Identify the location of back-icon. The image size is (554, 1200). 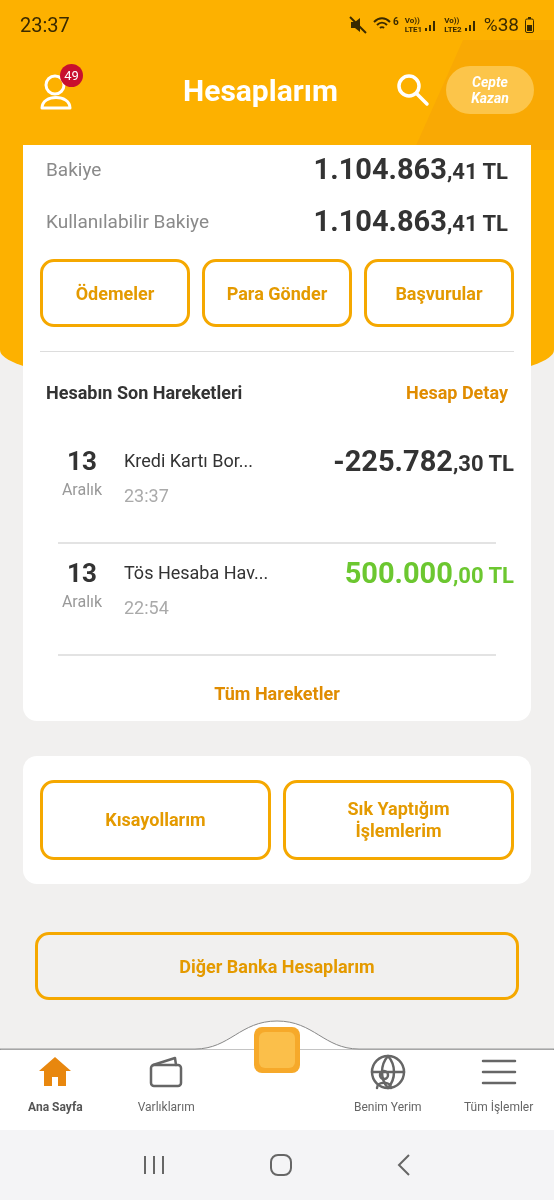
(404, 1165).